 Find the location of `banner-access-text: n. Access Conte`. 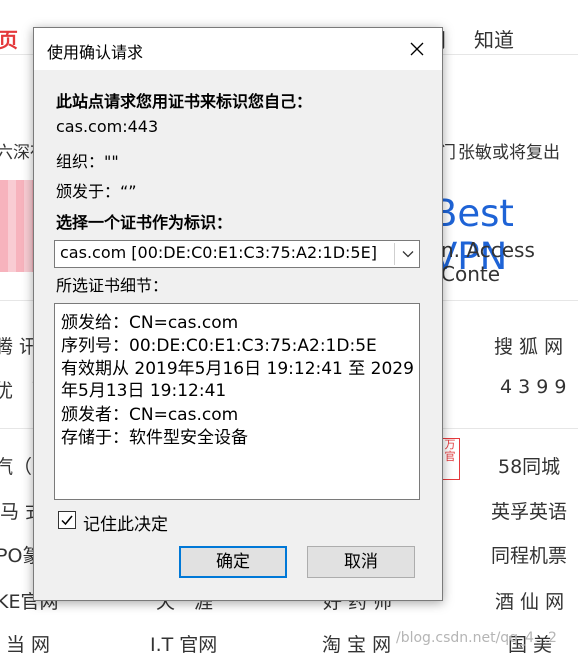

banner-access-text: n. Access Conte is located at coordinates (488, 262).